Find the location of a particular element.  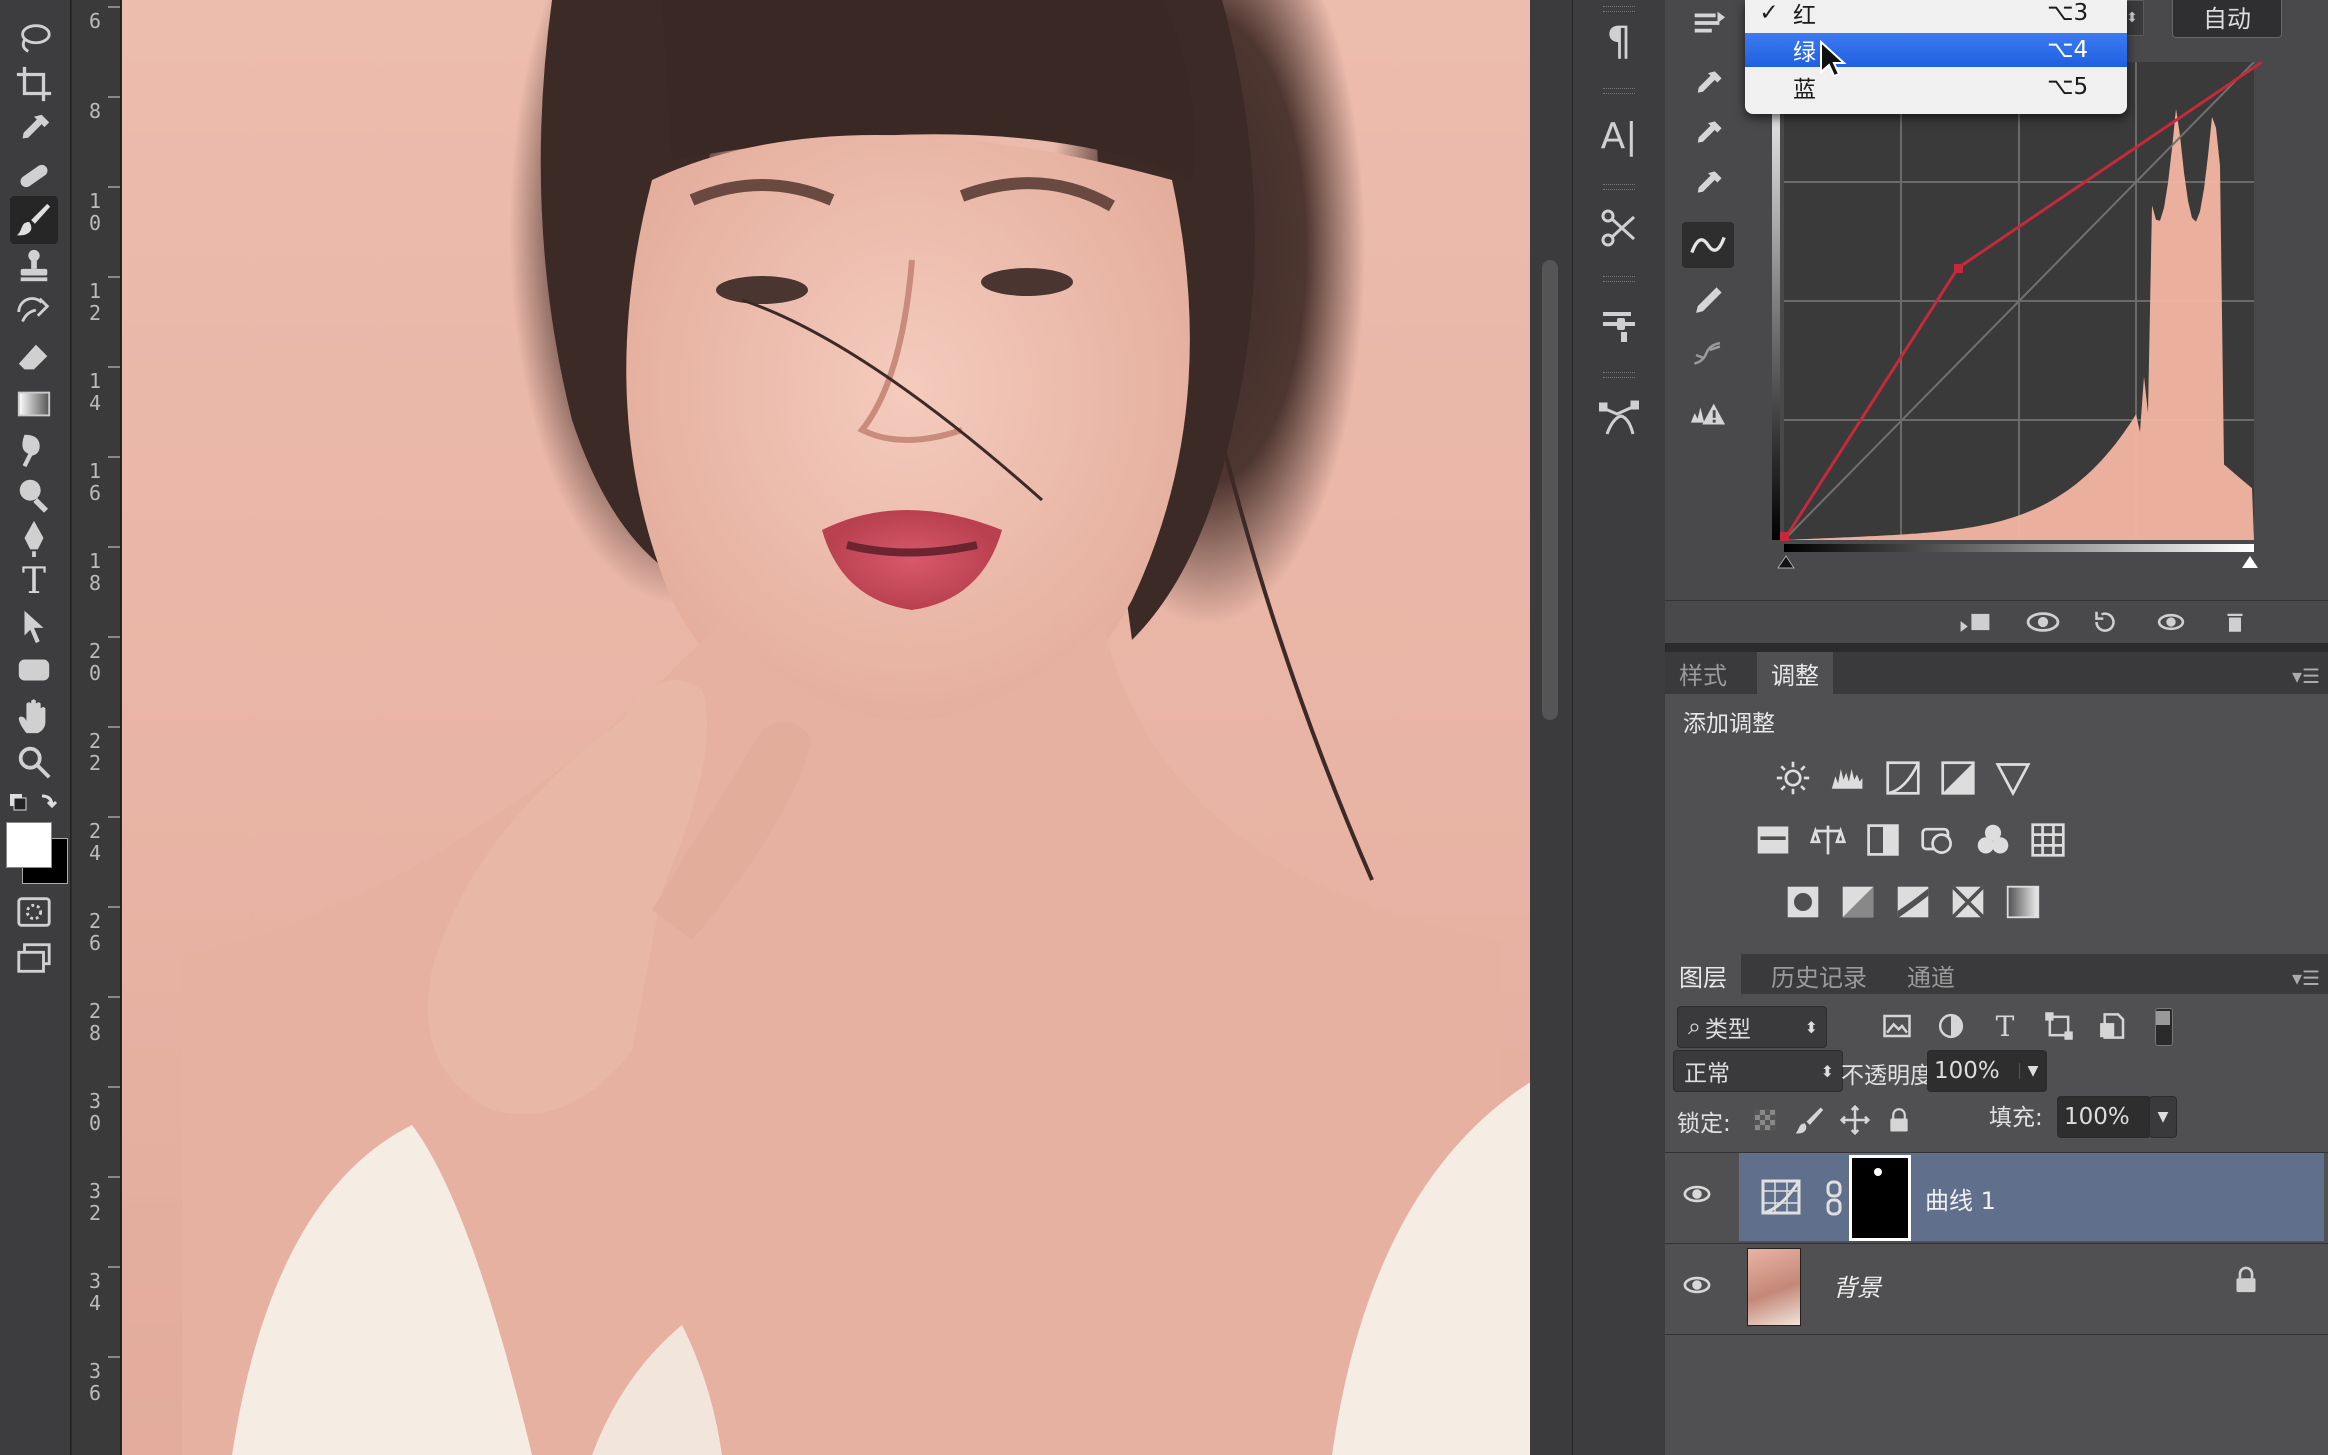

white-point-eyedropper-icon is located at coordinates (1708, 185).